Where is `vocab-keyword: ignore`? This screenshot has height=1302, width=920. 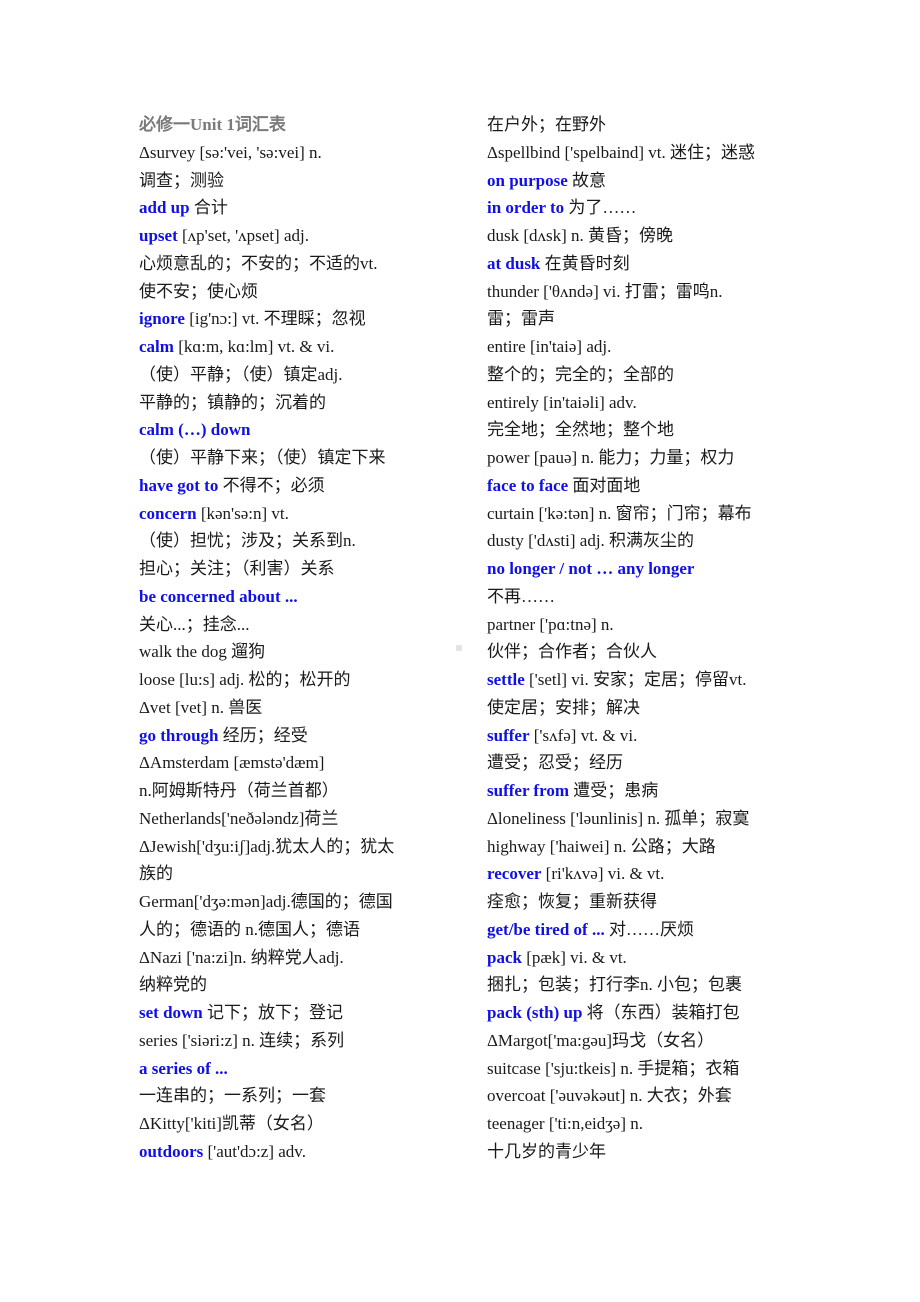 vocab-keyword: ignore is located at coordinates (162, 319).